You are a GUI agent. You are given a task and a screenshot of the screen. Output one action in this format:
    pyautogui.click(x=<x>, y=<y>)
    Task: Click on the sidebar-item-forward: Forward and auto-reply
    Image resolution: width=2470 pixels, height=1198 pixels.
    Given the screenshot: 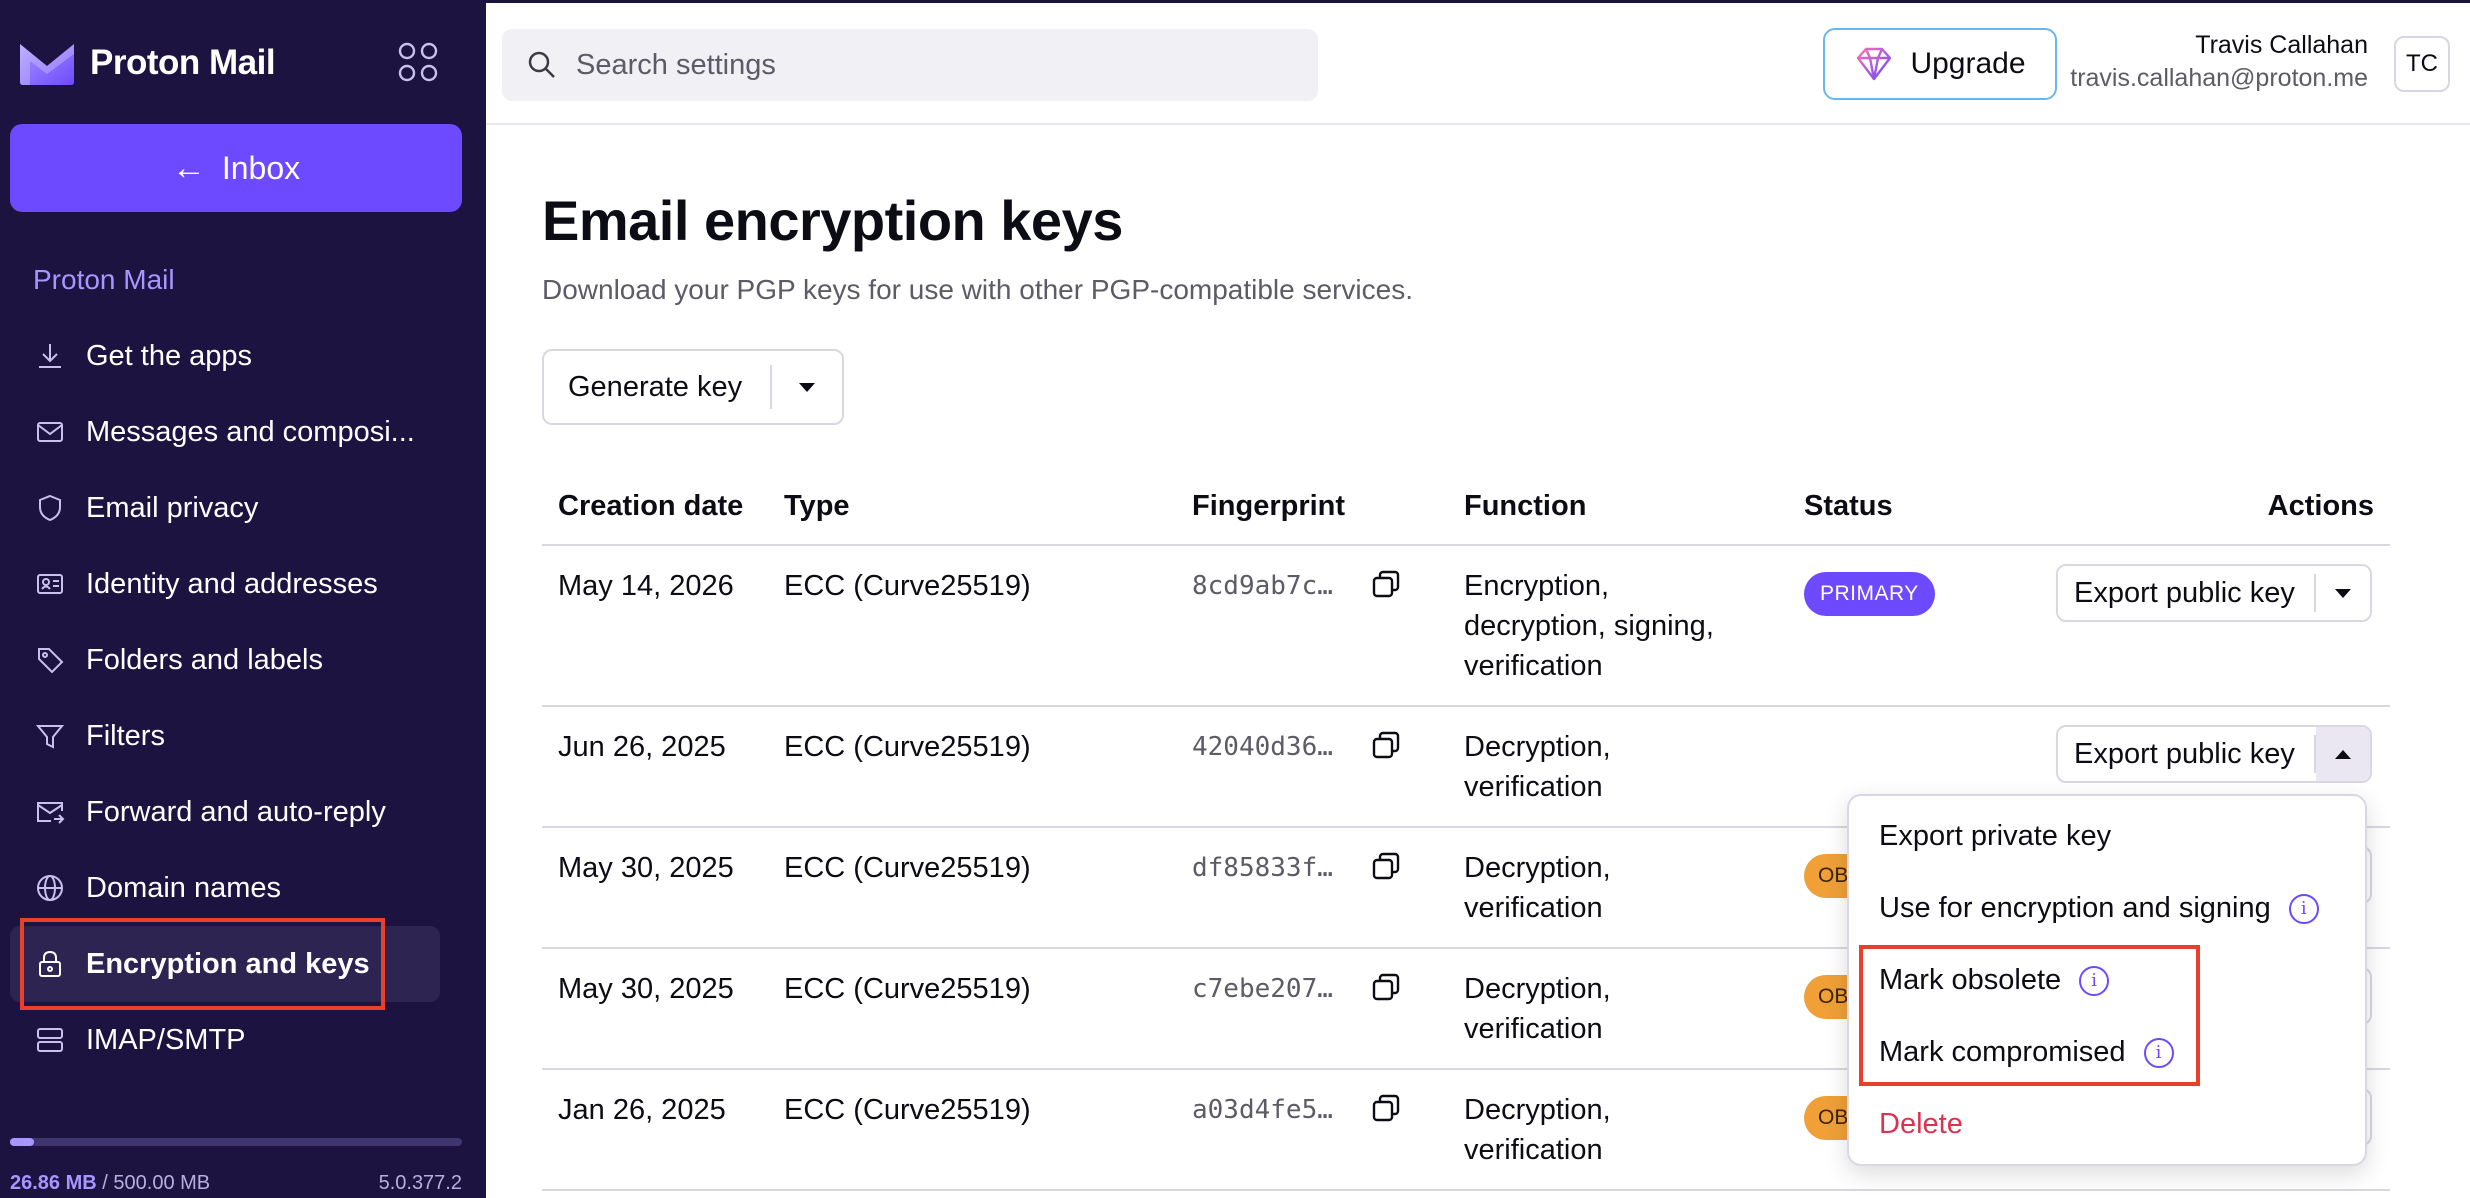 What is the action you would take?
    pyautogui.click(x=225, y=812)
    